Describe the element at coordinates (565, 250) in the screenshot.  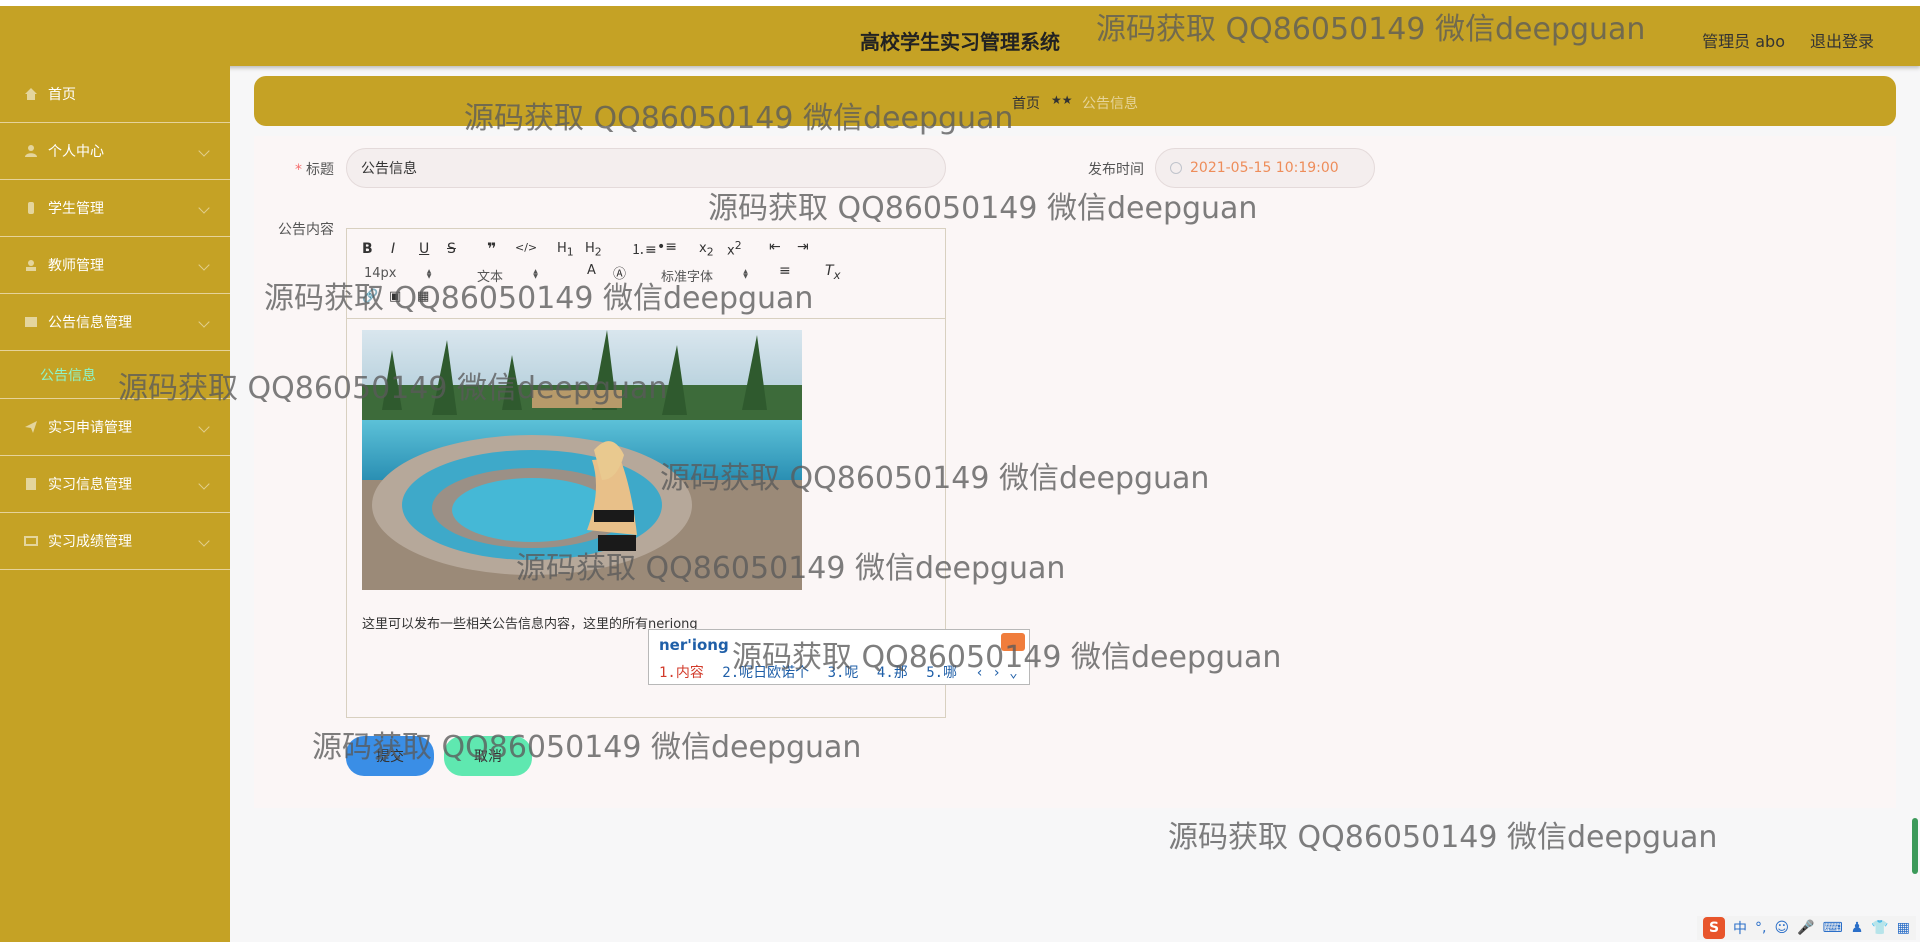
I see `heading1-icon: H1` at that location.